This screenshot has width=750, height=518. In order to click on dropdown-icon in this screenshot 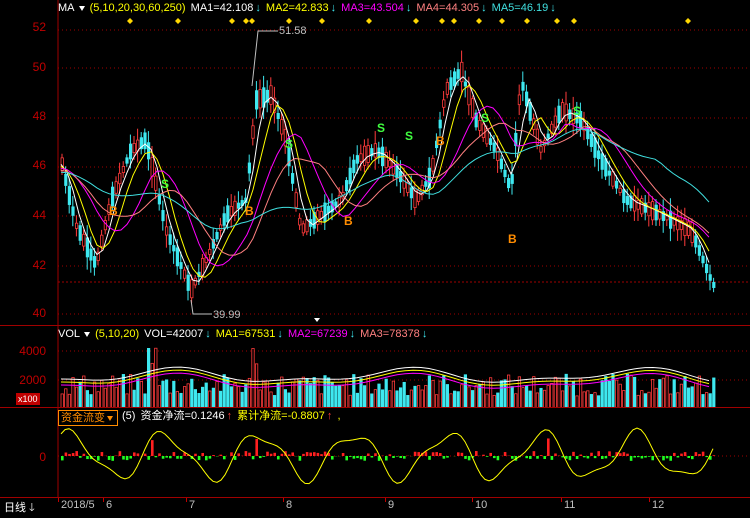, I will do `click(110, 418)`.